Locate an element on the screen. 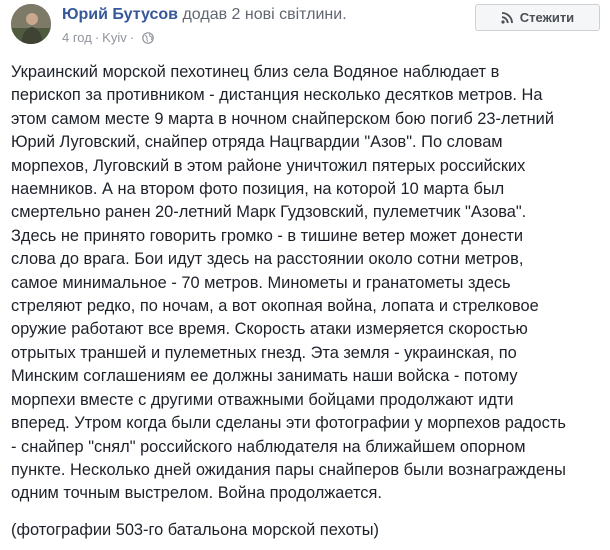 The height and width of the screenshot is (550, 610). follow-button: Стежити is located at coordinates (537, 17).